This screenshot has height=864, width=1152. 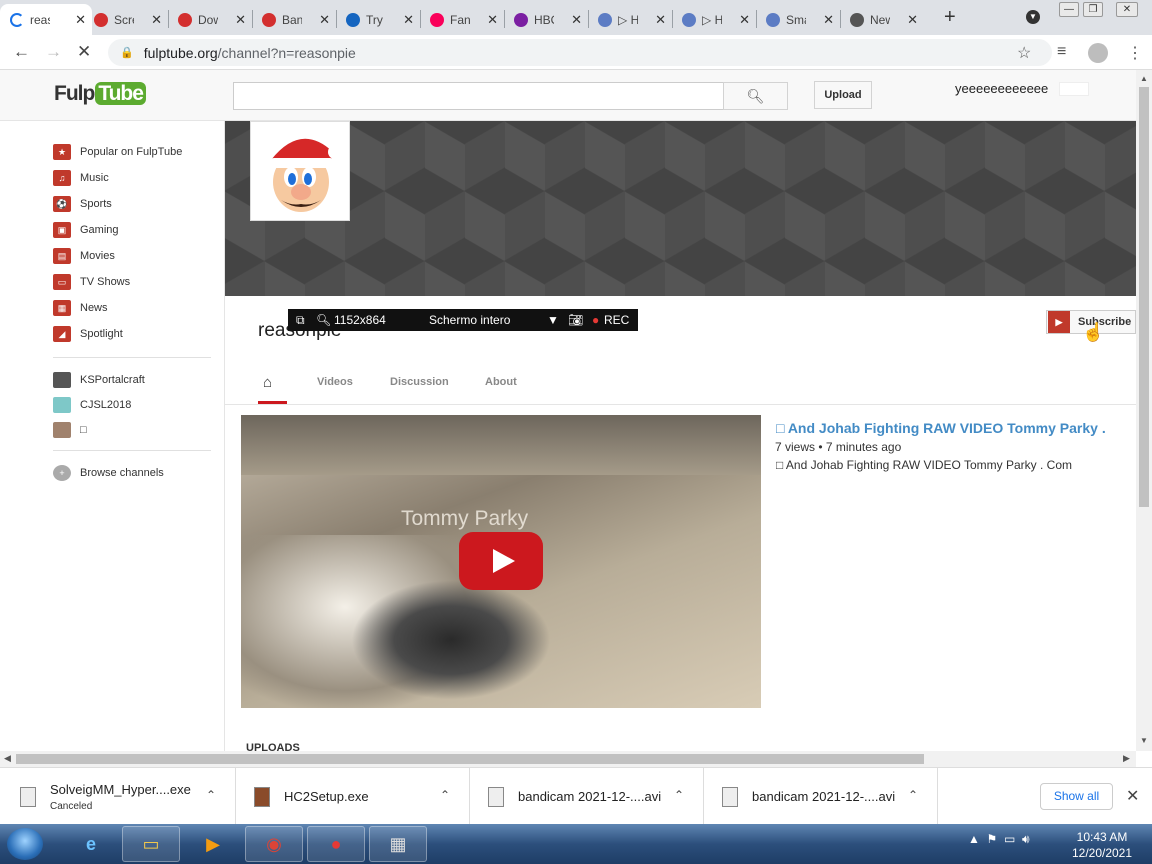 What do you see at coordinates (1144, 297) in the screenshot?
I see `vertical-scroll-thumb` at bounding box center [1144, 297].